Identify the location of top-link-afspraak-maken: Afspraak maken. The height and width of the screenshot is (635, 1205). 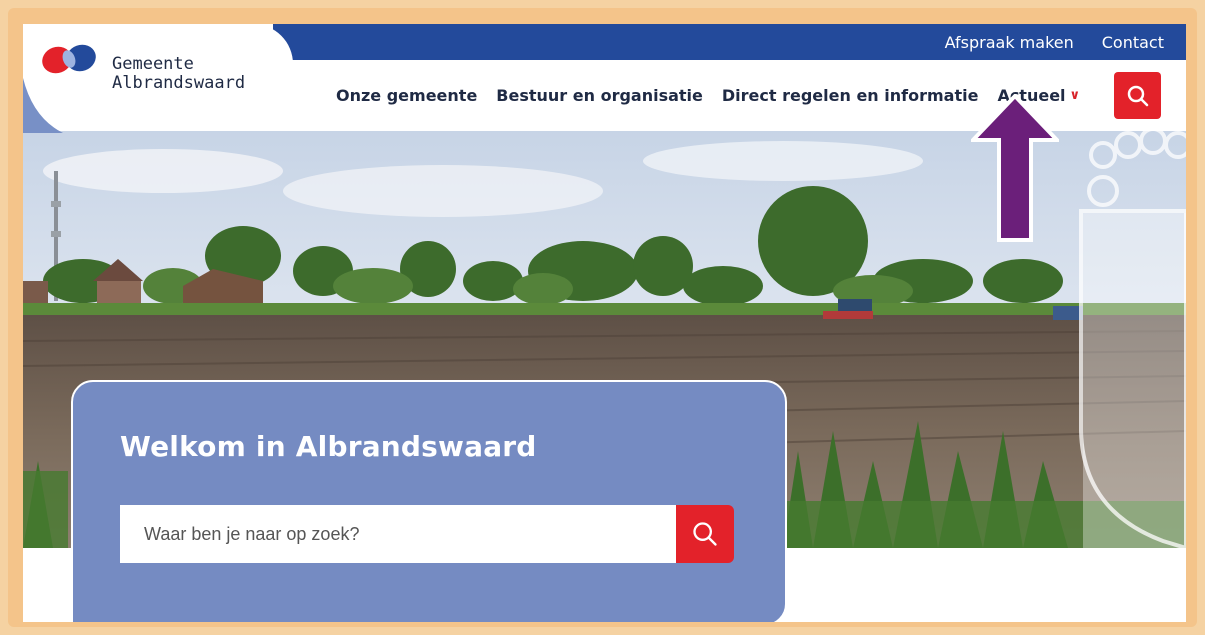
(1009, 42).